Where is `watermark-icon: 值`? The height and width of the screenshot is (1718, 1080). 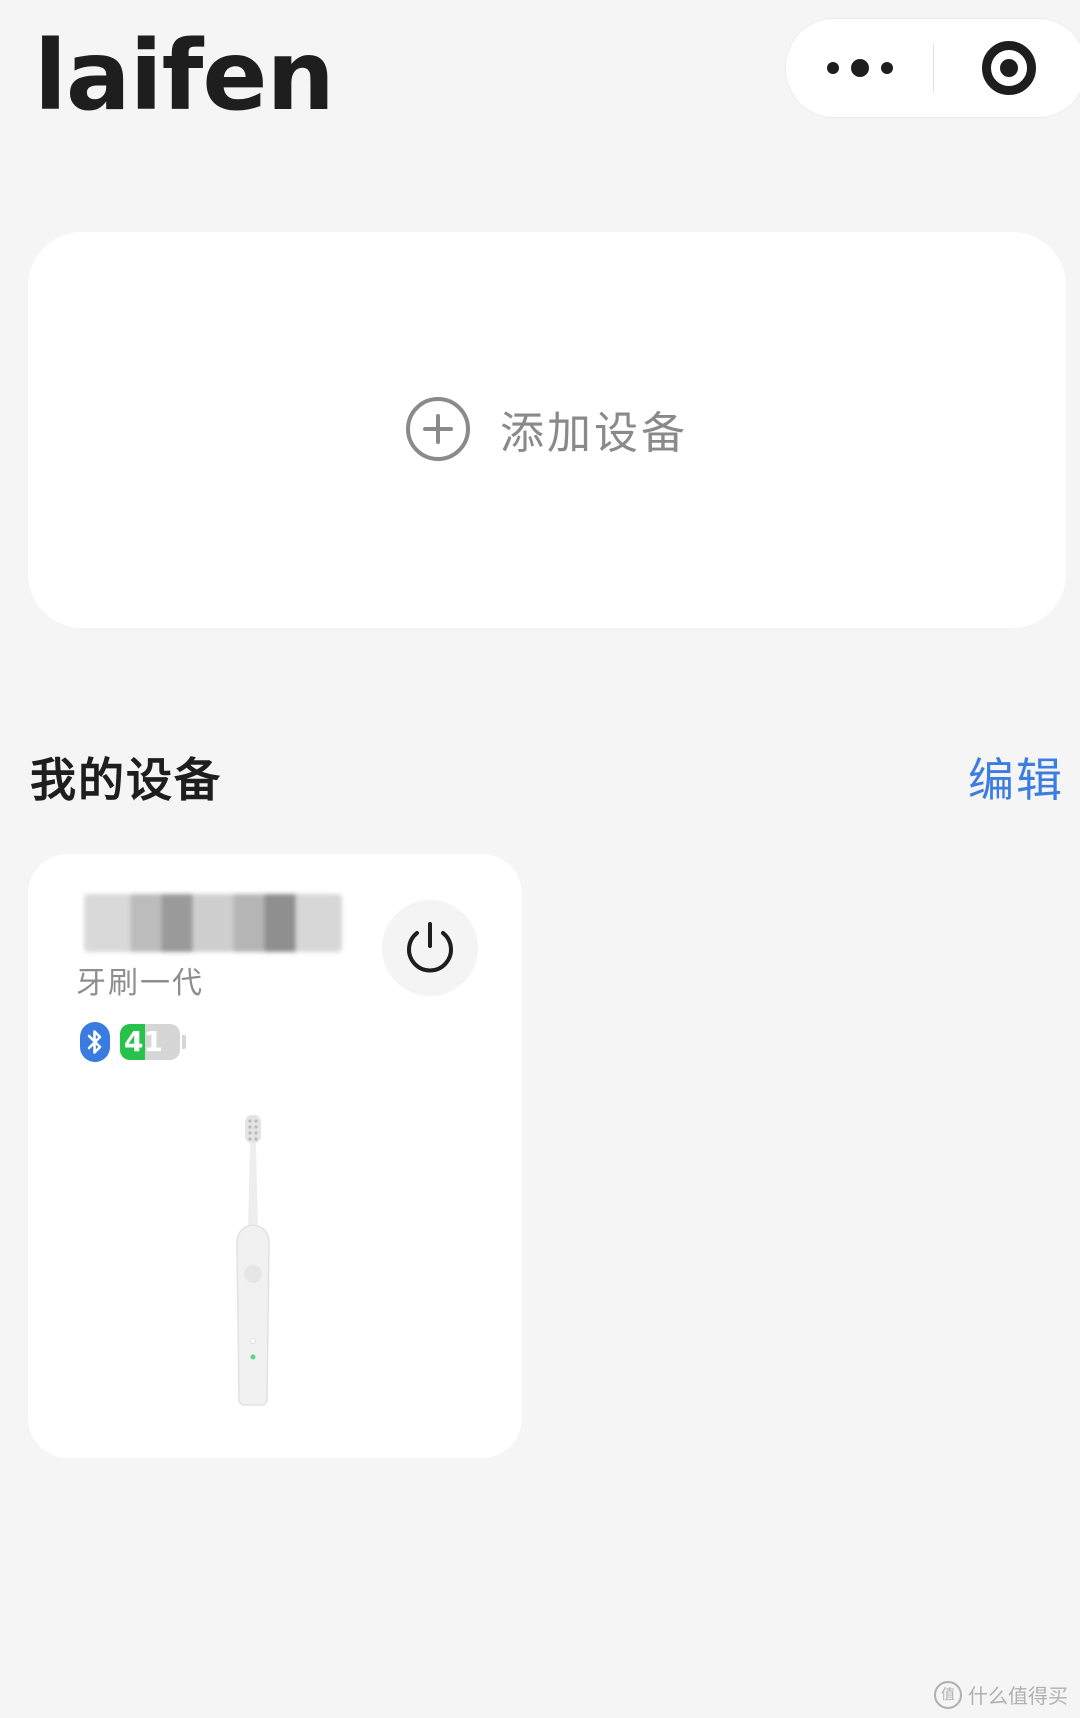 watermark-icon: 值 is located at coordinates (948, 1694).